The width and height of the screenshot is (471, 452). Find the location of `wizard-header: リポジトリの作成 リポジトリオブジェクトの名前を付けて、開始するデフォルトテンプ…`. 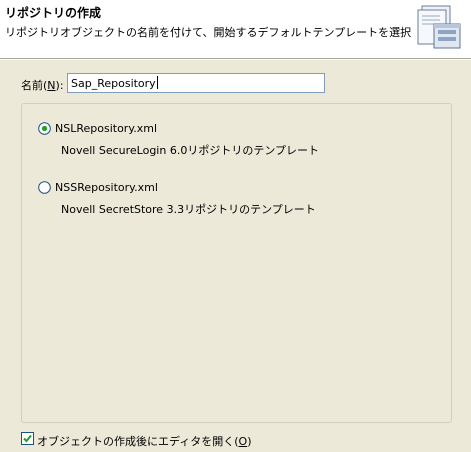

wizard-header: リポジトリの作成 リポジトリオブジェクトの名前を付けて、開始するデフォルトテンプ… is located at coordinates (235, 29).